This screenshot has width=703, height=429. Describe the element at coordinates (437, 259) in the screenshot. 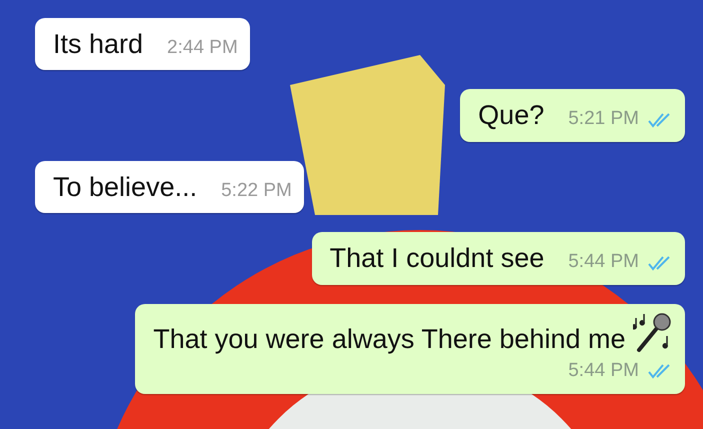

I see `message-text: That I couldnt see` at that location.